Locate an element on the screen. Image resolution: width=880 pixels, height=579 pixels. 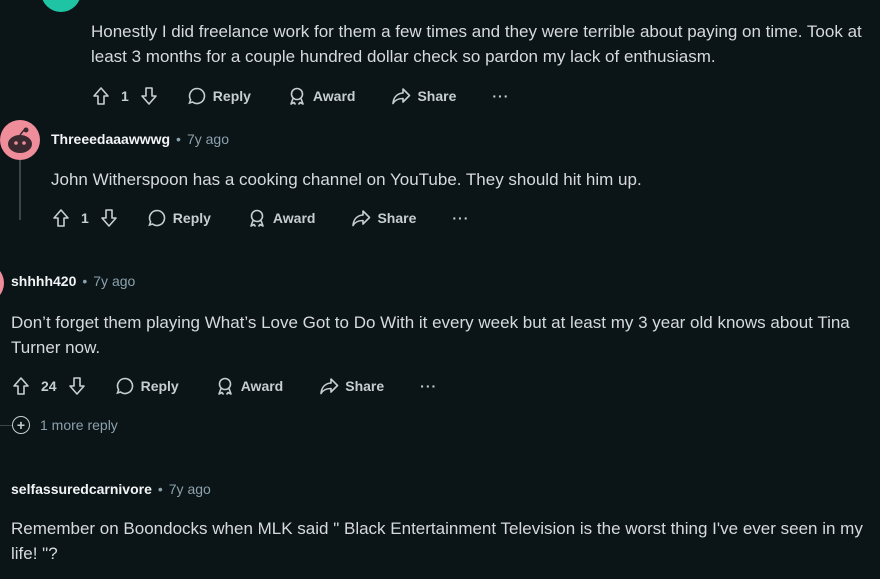
author-name: shhhh420 is located at coordinates (43, 281).